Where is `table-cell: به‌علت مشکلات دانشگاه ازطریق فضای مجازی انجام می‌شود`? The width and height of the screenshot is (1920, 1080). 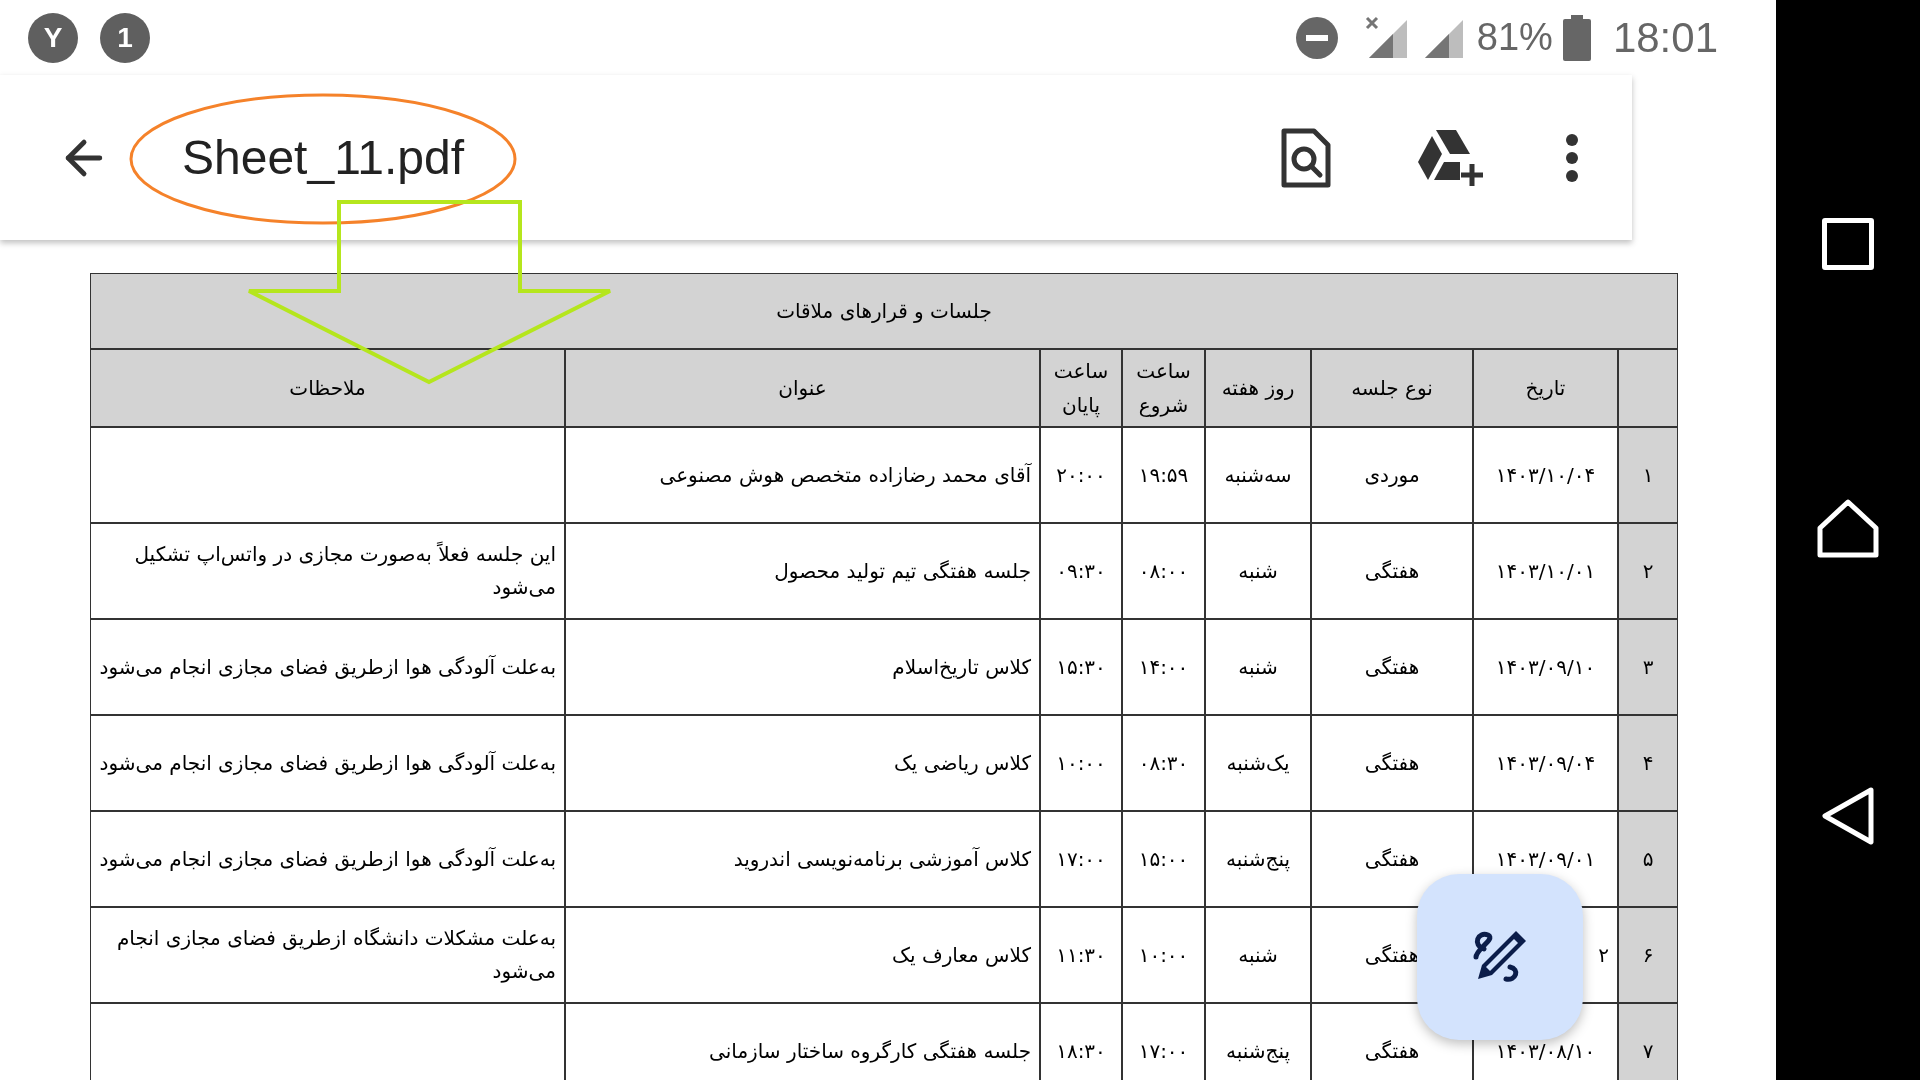
table-cell: به‌علت مشکلات دانشگاه ازطریق فضای مجازی انجام می‌شود is located at coordinates (327, 955).